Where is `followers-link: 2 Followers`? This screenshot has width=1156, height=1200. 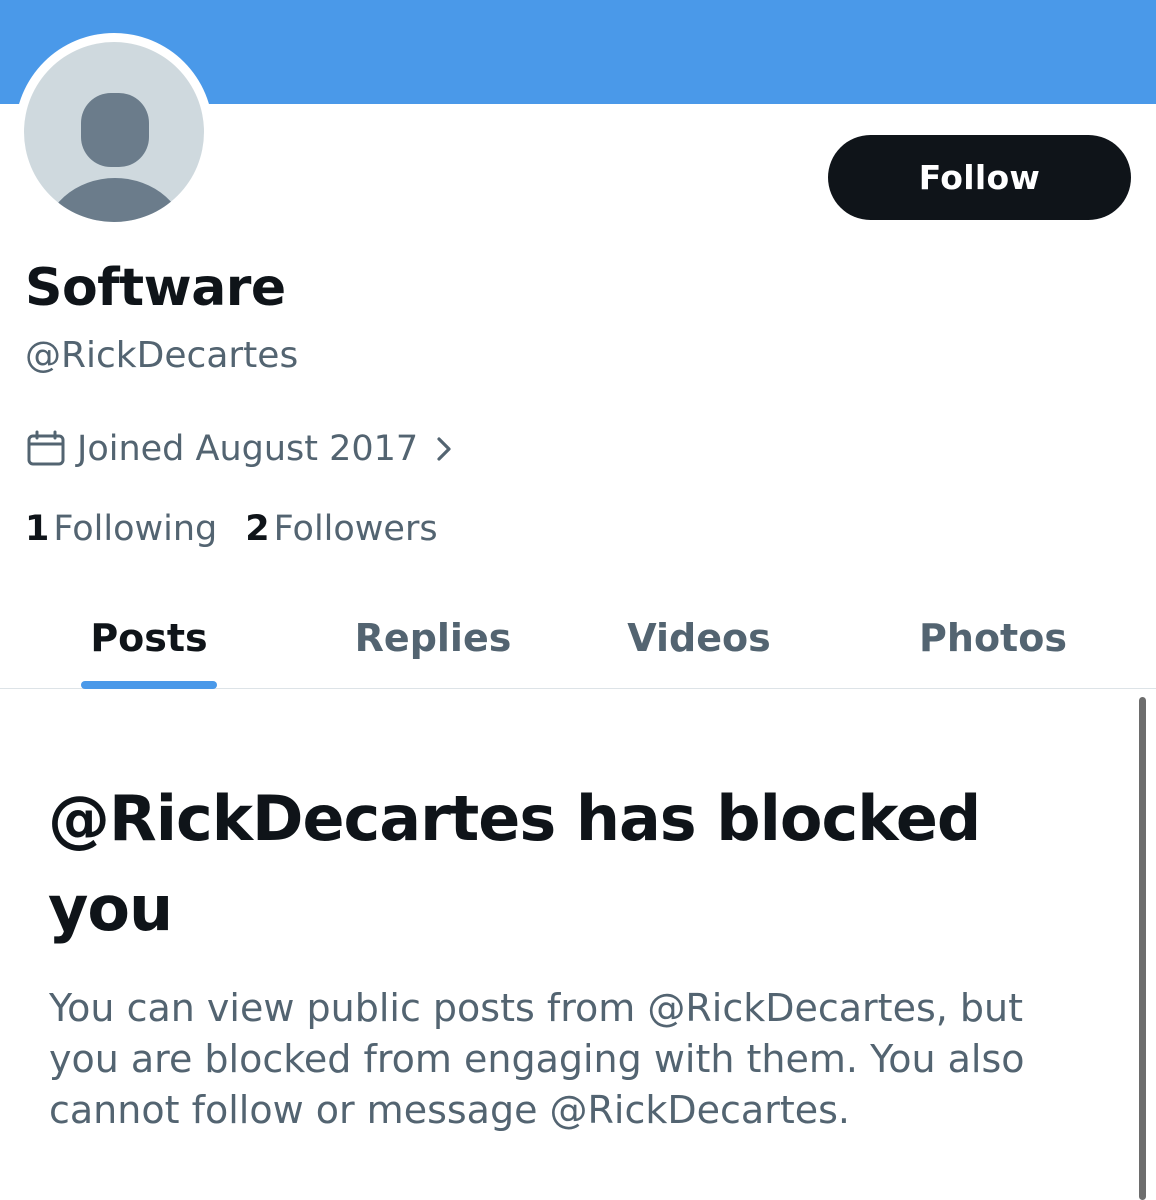 followers-link: 2 Followers is located at coordinates (341, 529).